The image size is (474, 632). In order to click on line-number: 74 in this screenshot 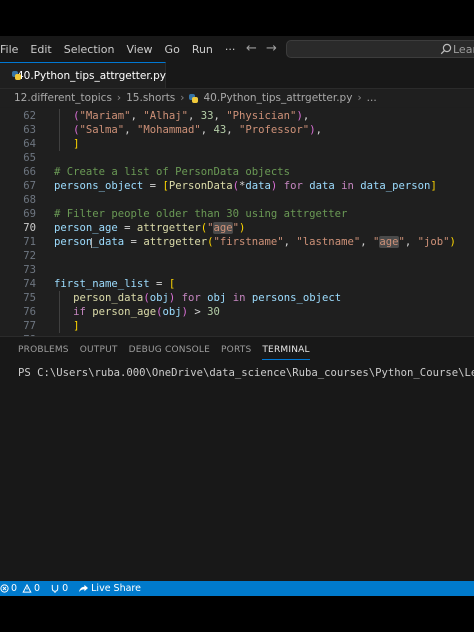, I will do `click(29, 284)`.